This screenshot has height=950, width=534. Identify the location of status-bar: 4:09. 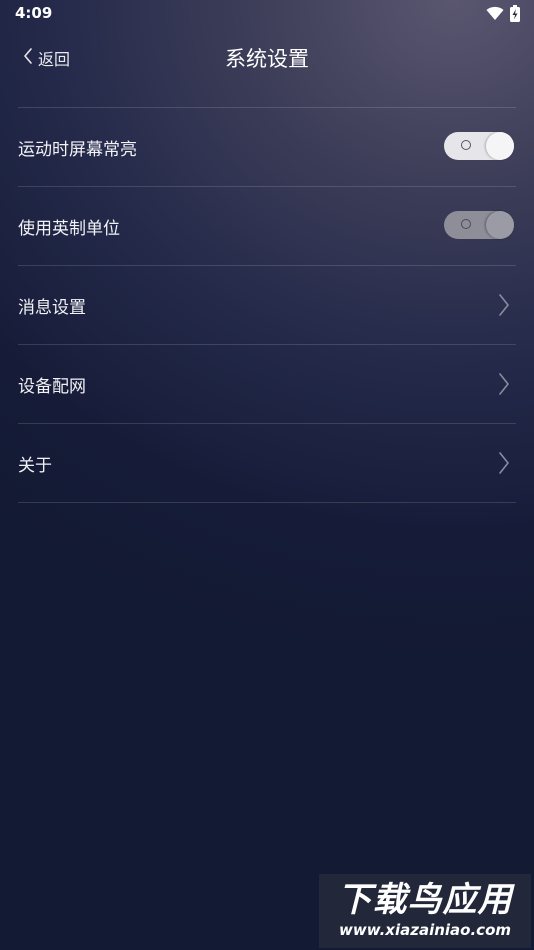
(267, 14).